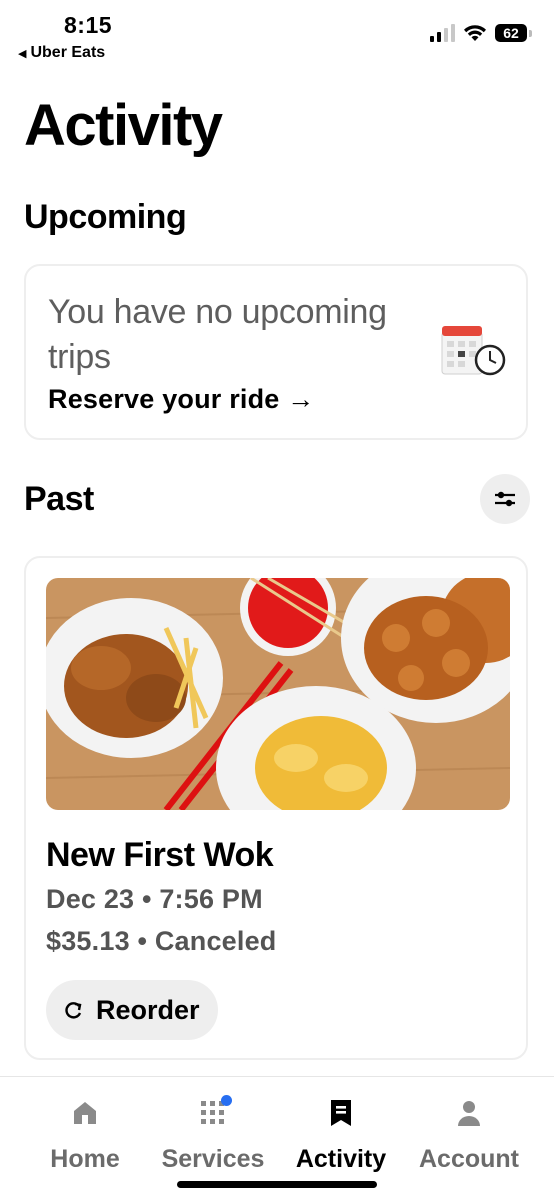  I want to click on order-price-status: $35.13 • Canceled, so click(161, 941).